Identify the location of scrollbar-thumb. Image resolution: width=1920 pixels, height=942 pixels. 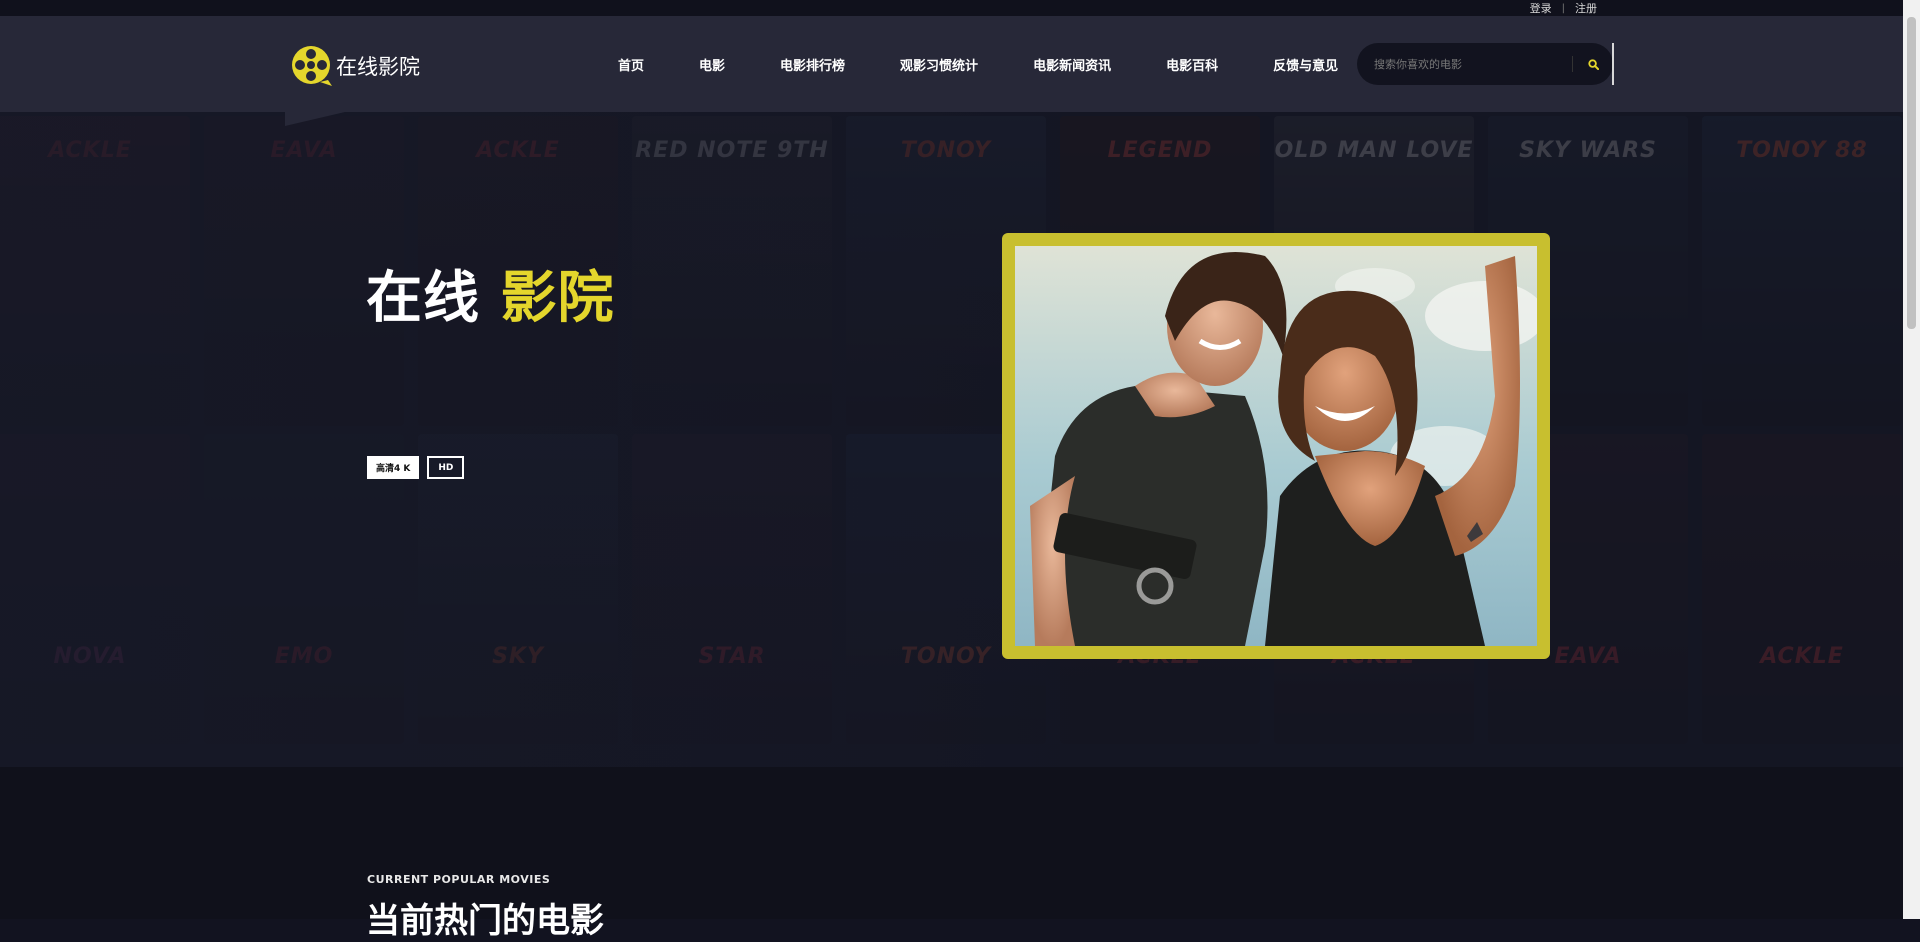
(1911, 173).